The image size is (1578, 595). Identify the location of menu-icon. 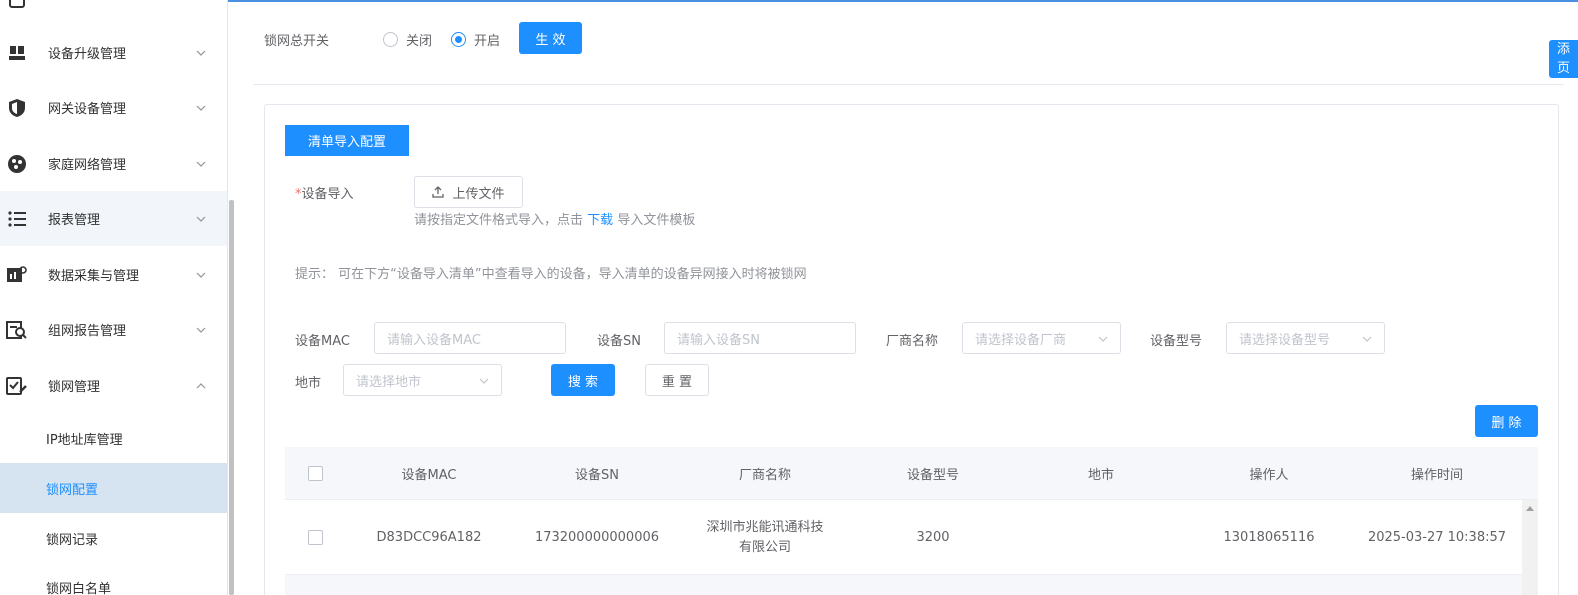
(17, 5).